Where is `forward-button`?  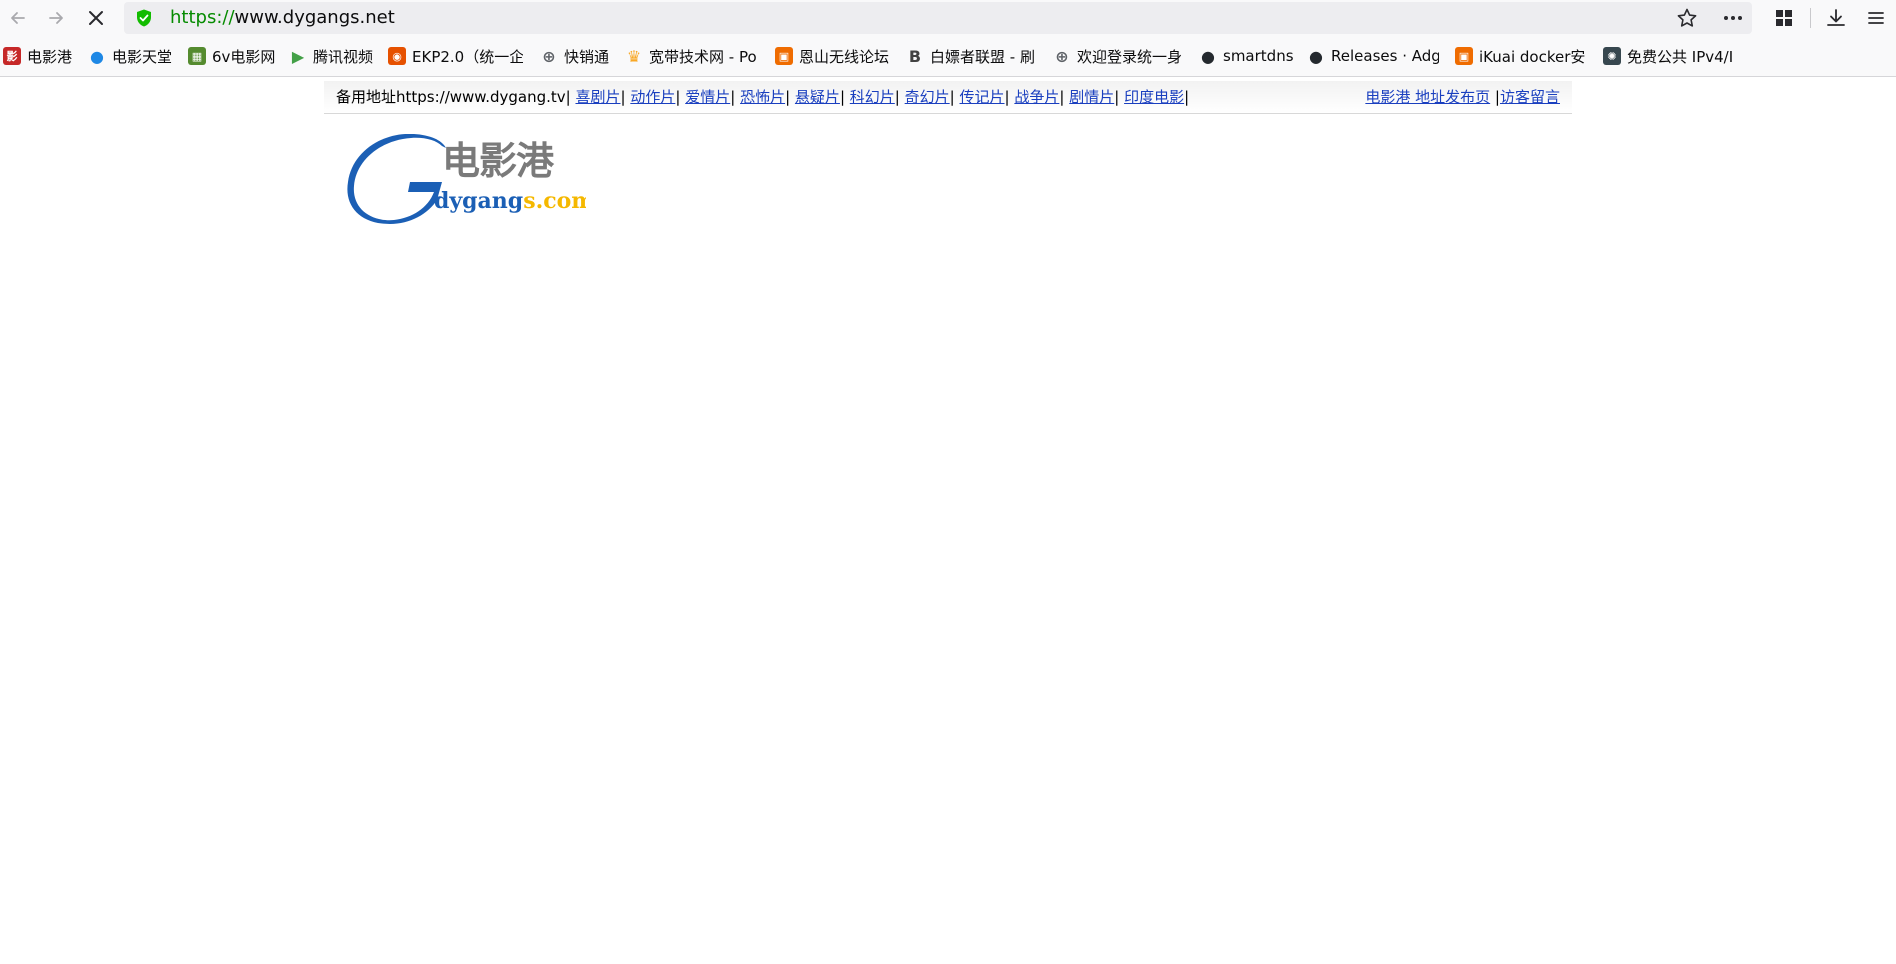 forward-button is located at coordinates (56, 18).